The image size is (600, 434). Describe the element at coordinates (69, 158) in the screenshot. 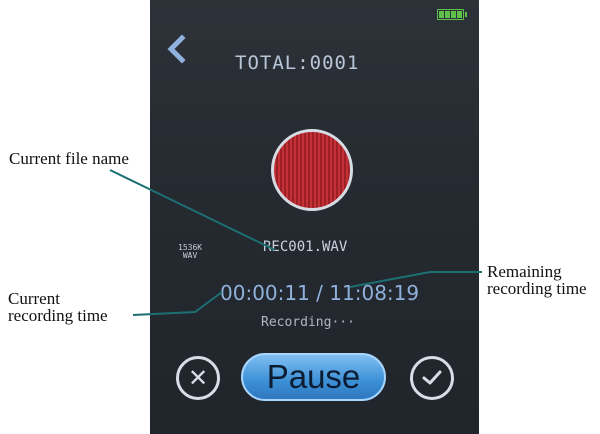

I see `annotation-file-name: Current file name` at that location.